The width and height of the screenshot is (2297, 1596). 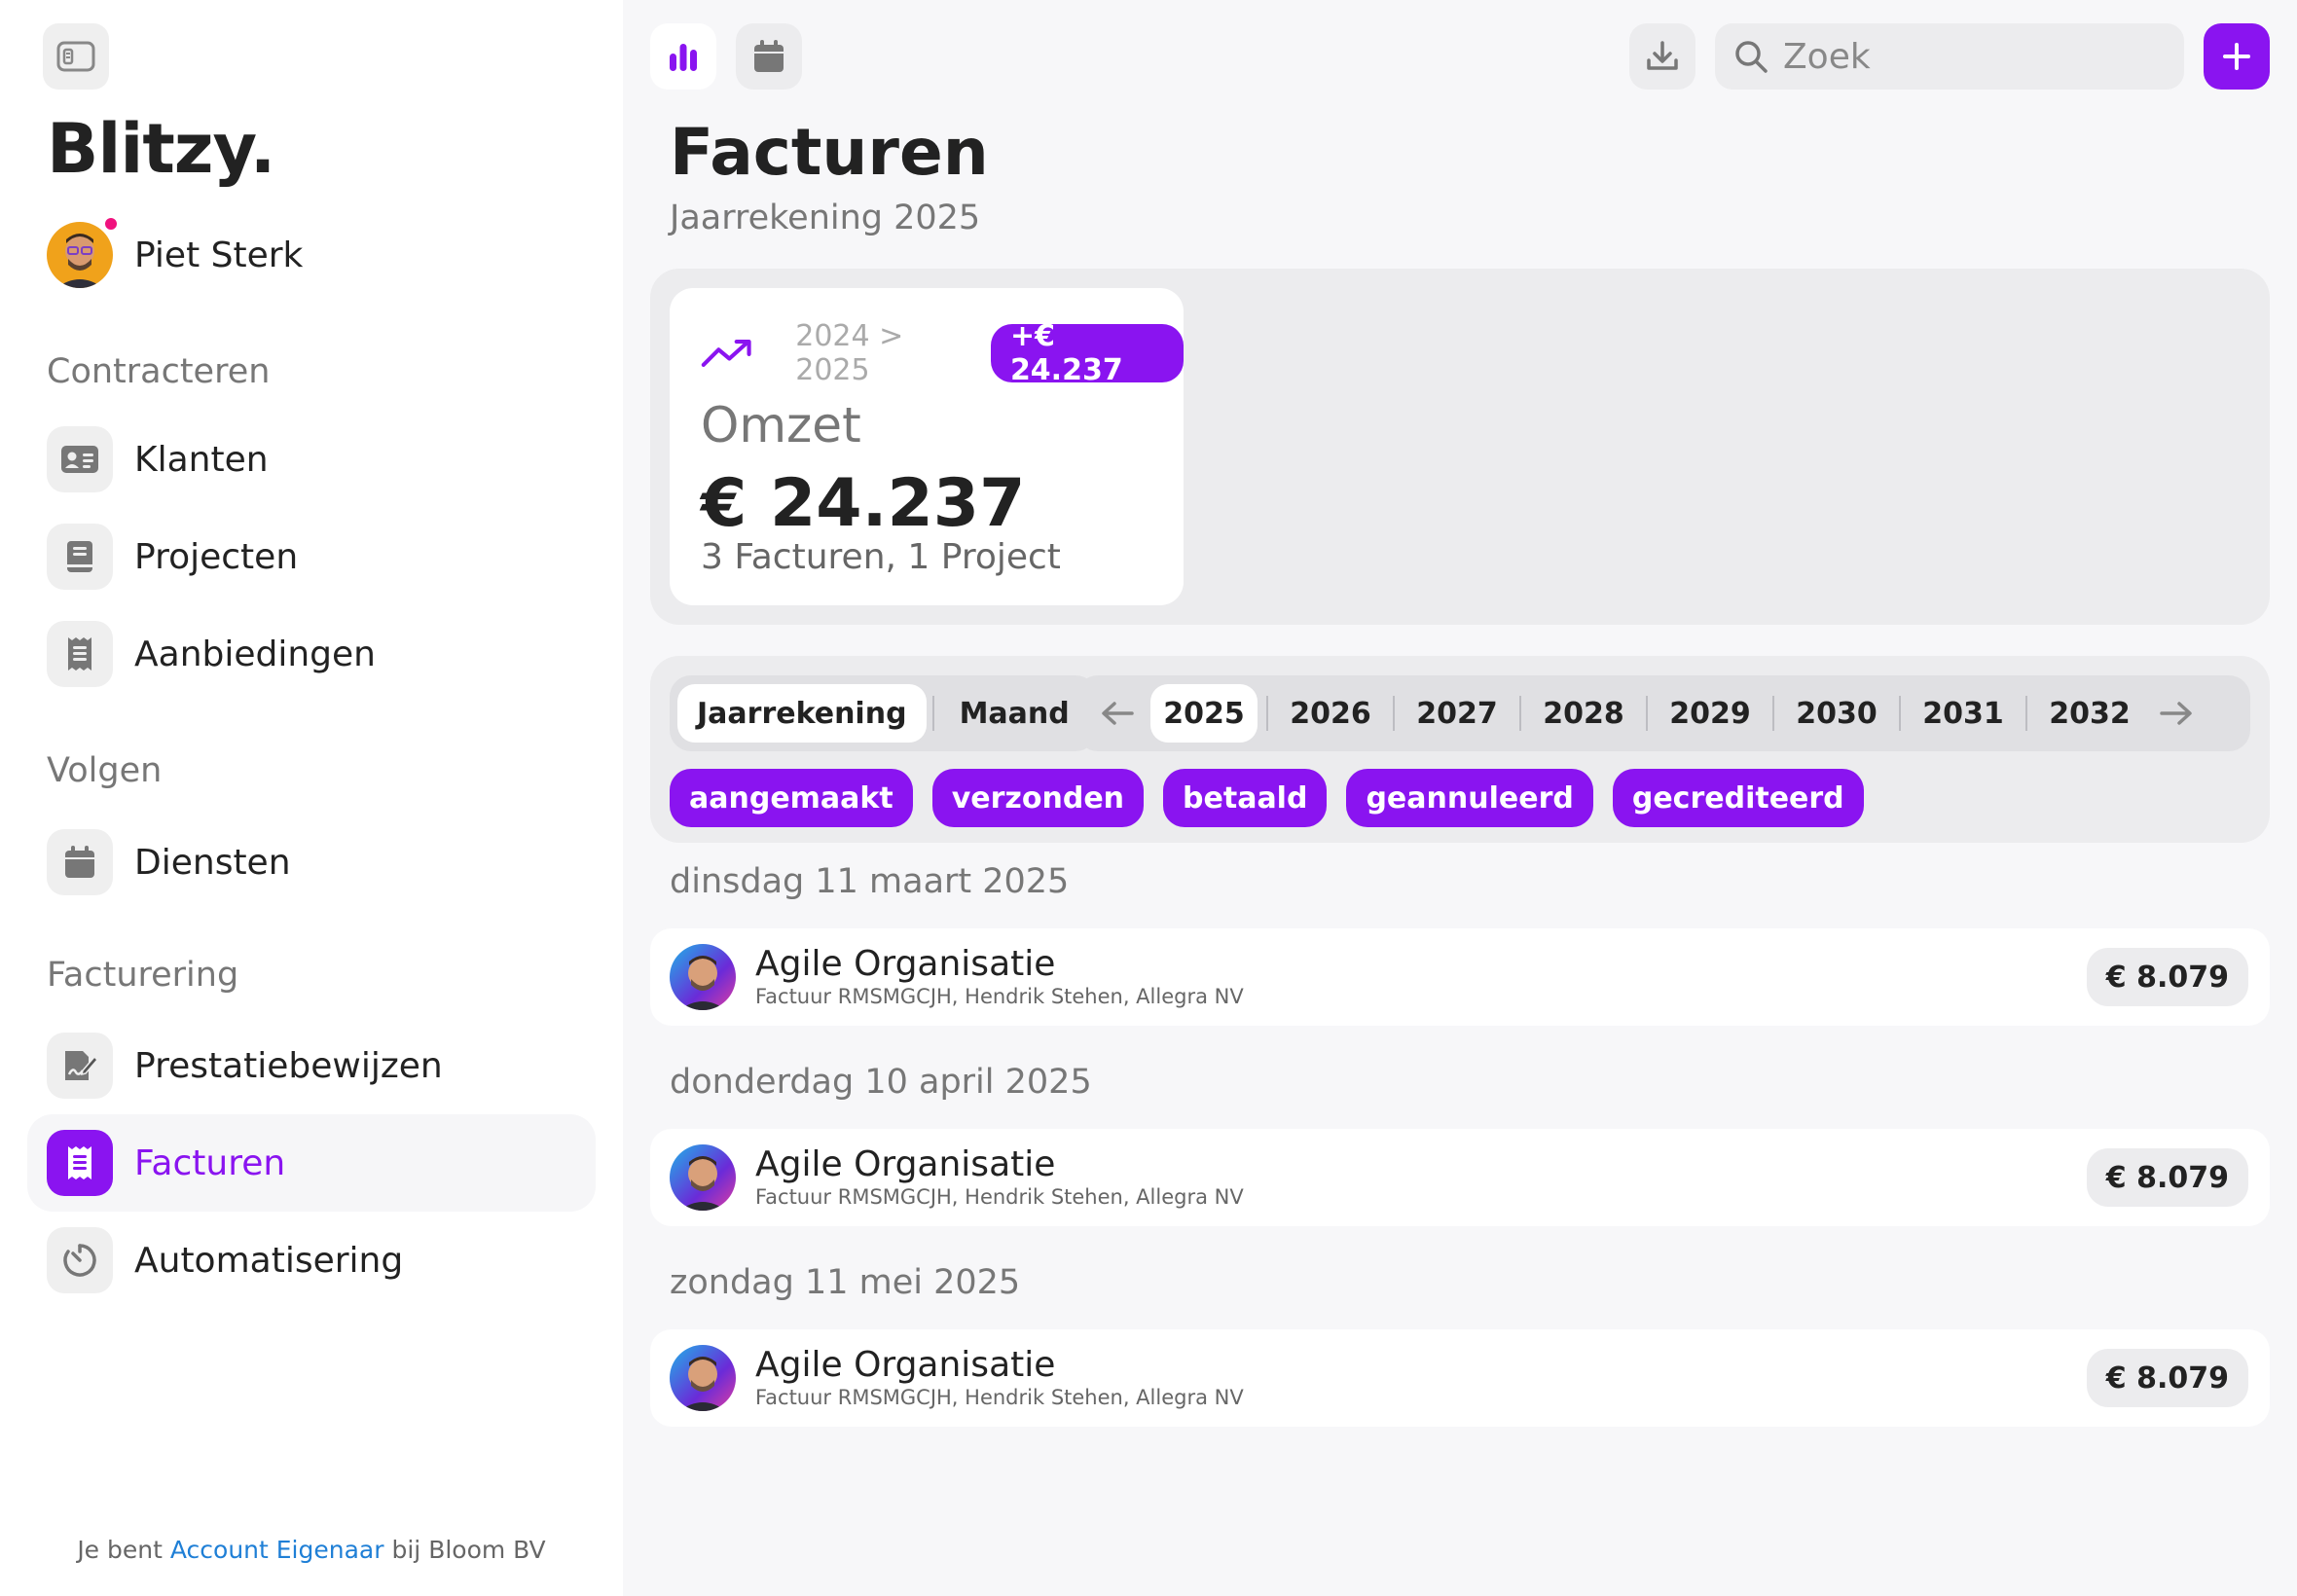 What do you see at coordinates (726, 353) in the screenshot?
I see `trending-up-icon` at bounding box center [726, 353].